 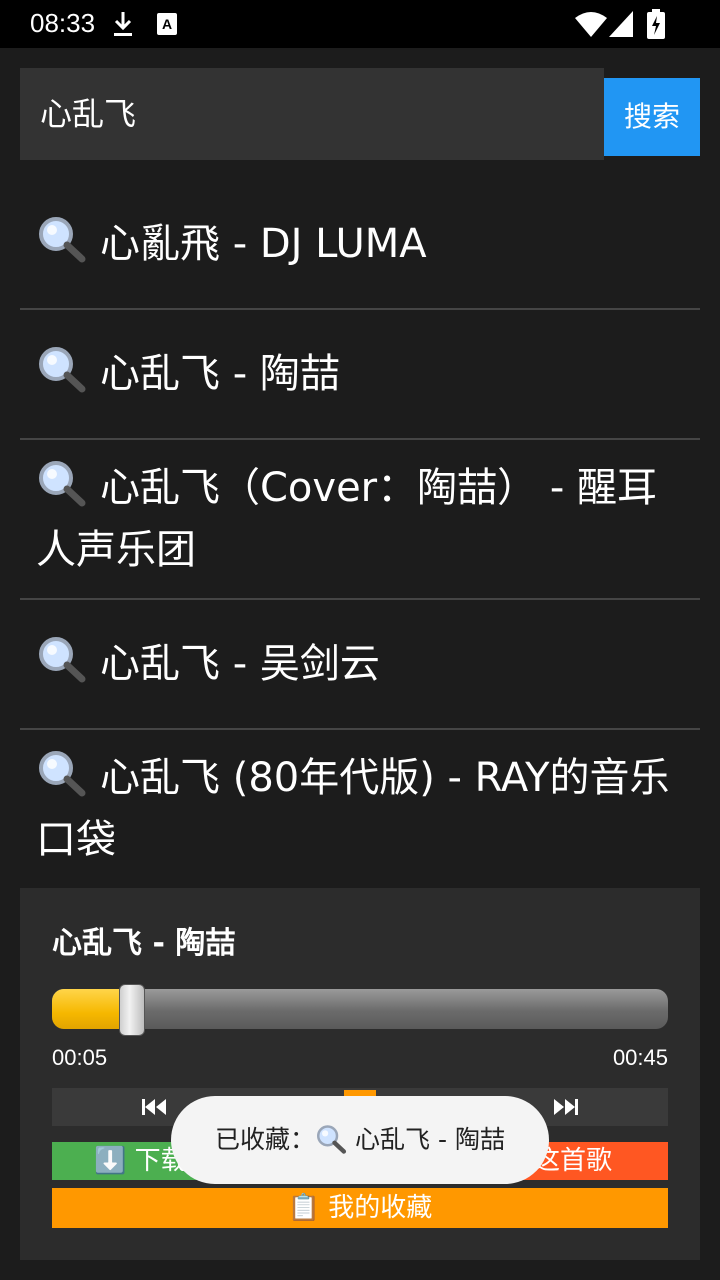 What do you see at coordinates (360, 24) in the screenshot?
I see `status-bar: 08:33 A` at bounding box center [360, 24].